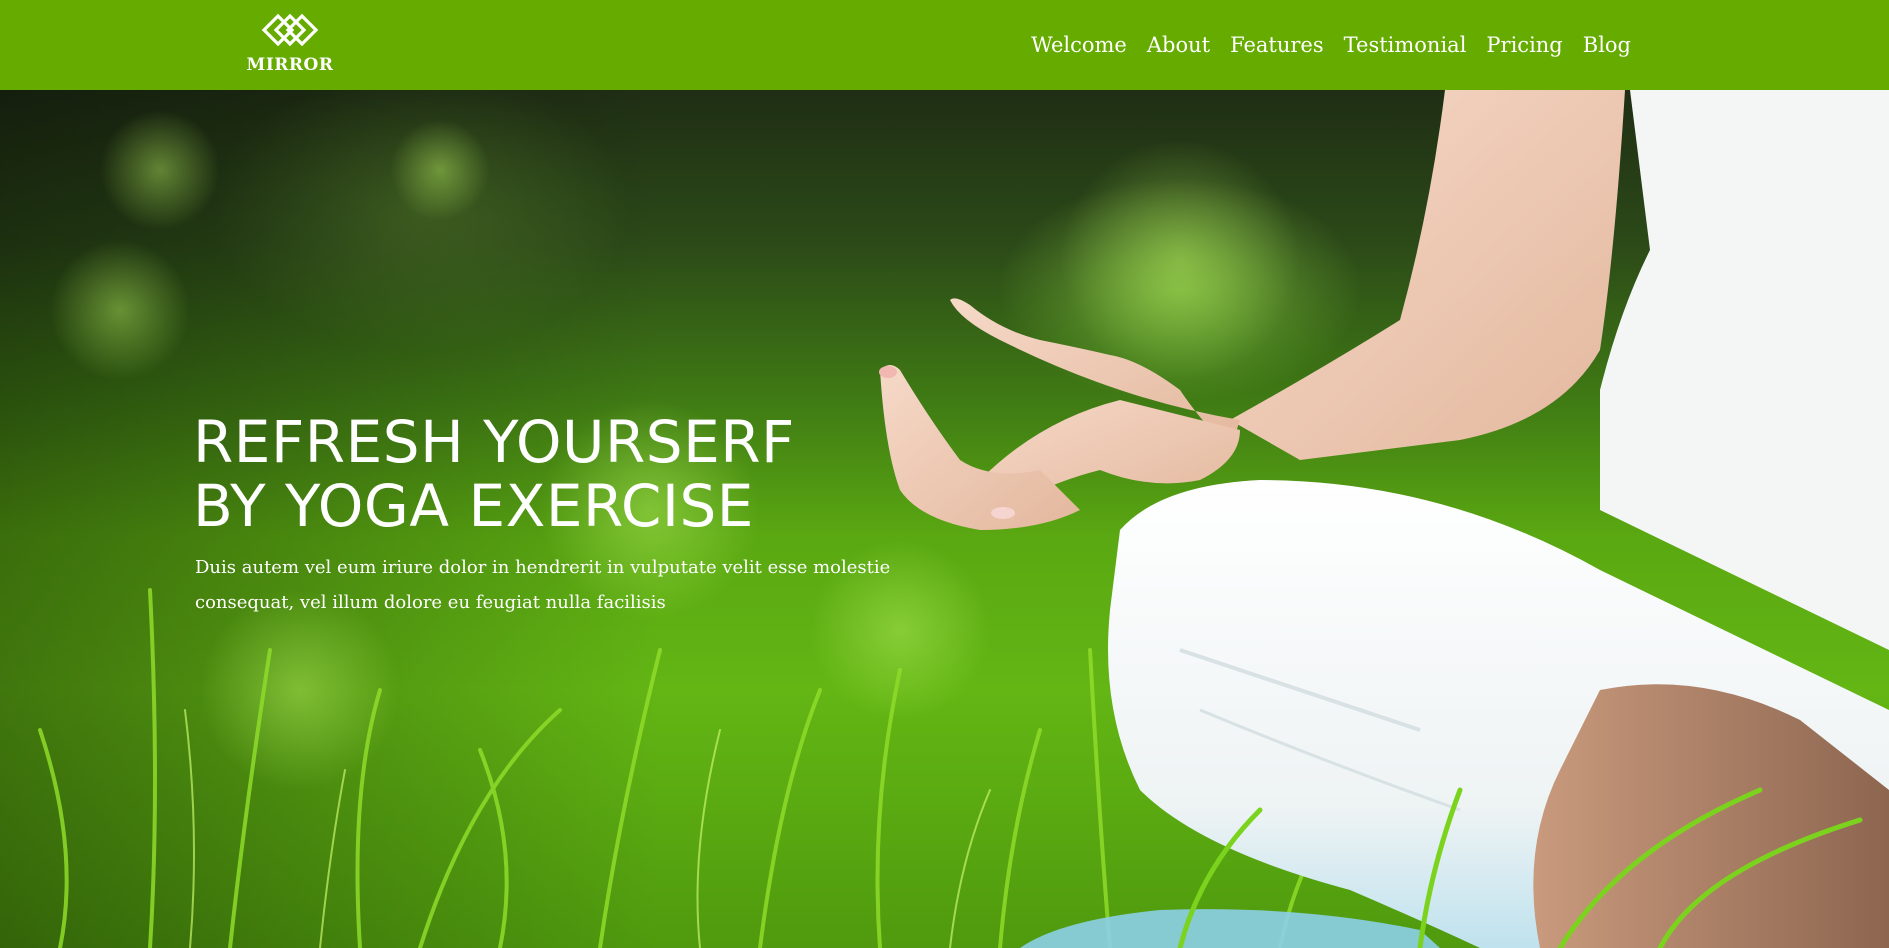 The width and height of the screenshot is (1889, 948). I want to click on nav-about: About, so click(1178, 45).